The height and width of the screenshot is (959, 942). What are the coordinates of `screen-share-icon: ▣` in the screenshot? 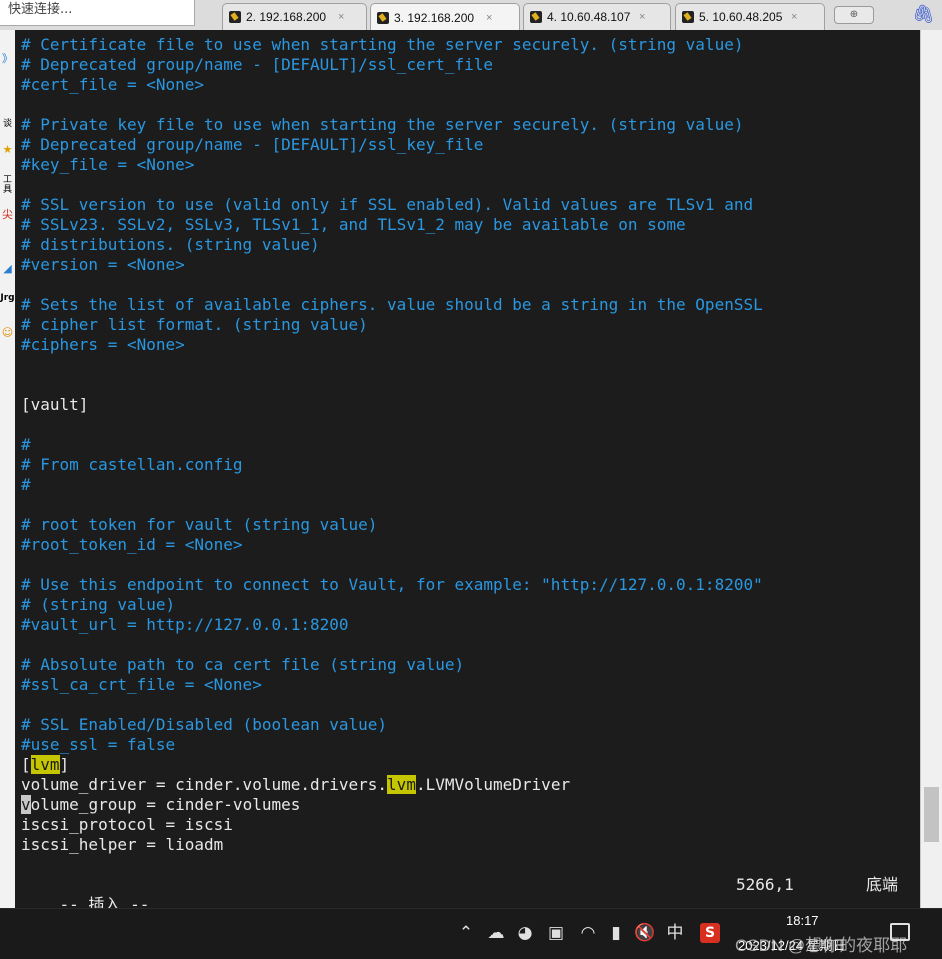 It's located at (556, 933).